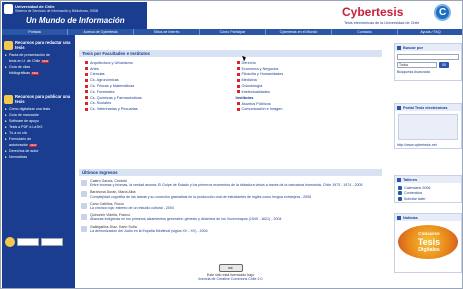 This screenshot has height=289, width=463. I want to click on sidebar-heading-text: Recursos para redactar una tesis, so click(43, 44).